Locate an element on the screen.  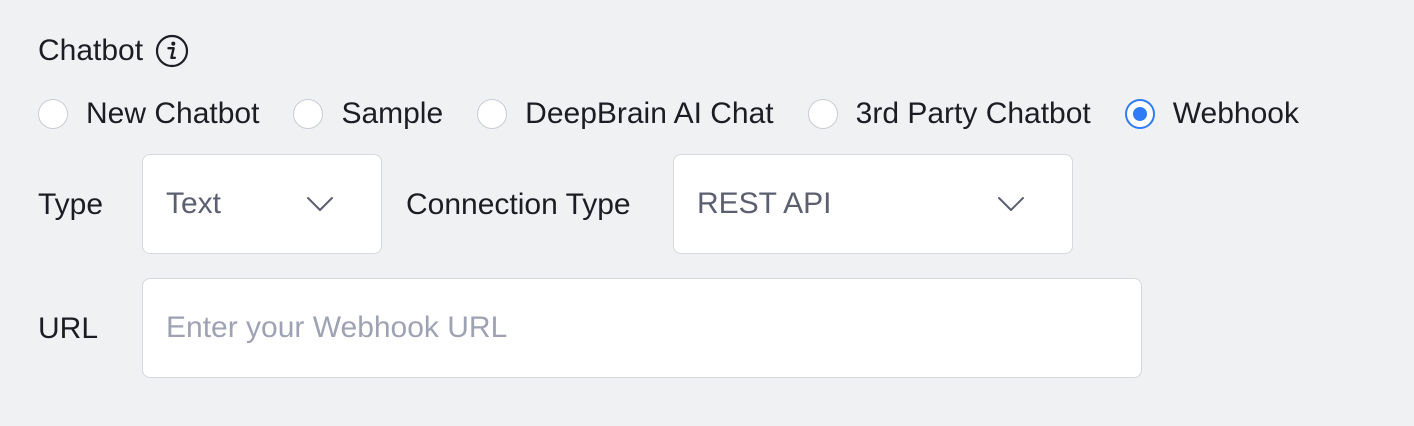
type-label: Type is located at coordinates (71, 204).